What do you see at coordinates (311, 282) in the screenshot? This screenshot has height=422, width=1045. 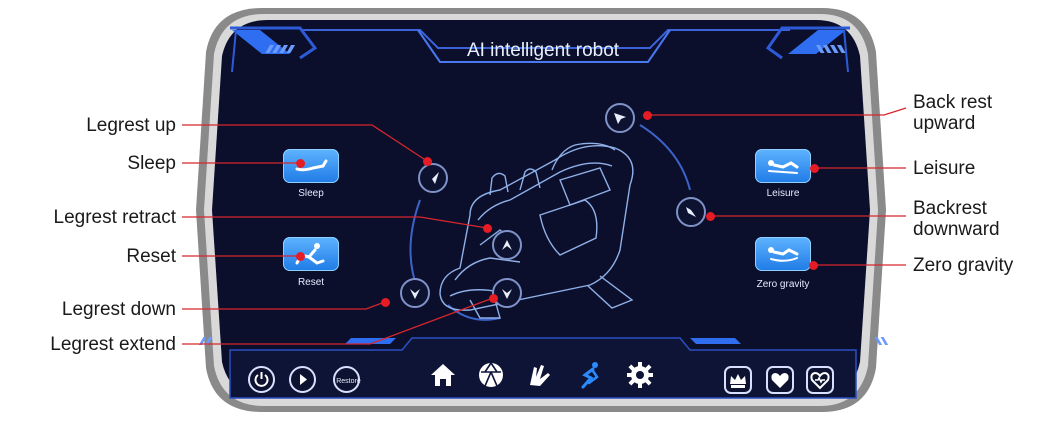 I see `reset-label: Reset` at bounding box center [311, 282].